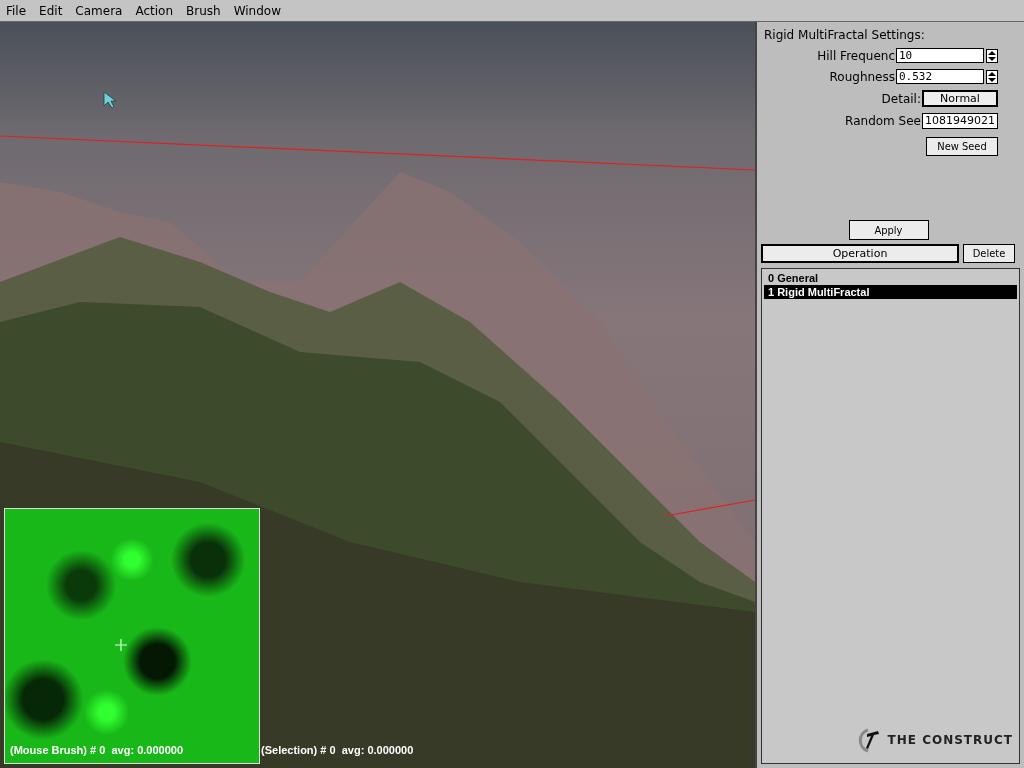 This screenshot has width=1024, height=768. I want to click on panel-title: Rigid MultiFractal Settings:, so click(845, 35).